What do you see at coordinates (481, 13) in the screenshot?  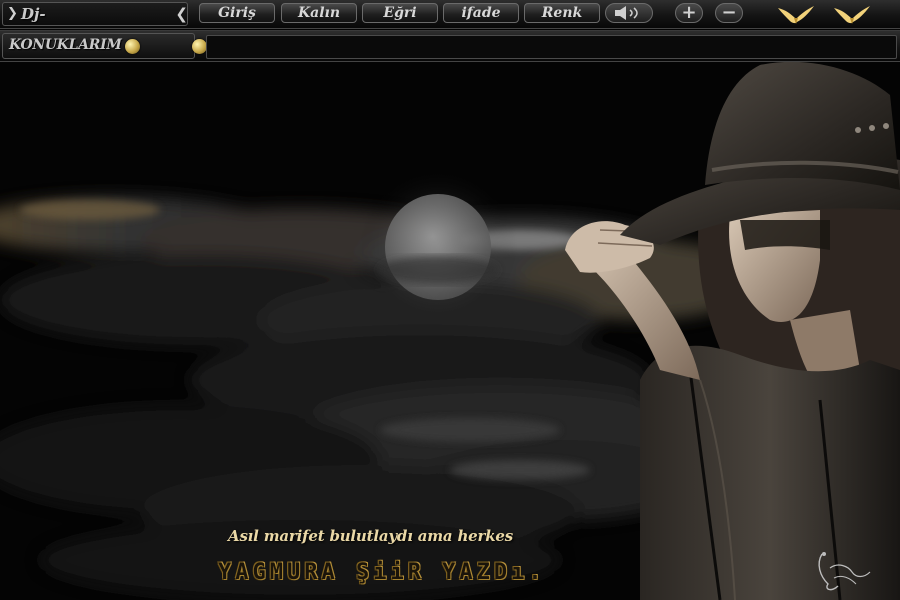 I see `emoticon-button: ifade` at bounding box center [481, 13].